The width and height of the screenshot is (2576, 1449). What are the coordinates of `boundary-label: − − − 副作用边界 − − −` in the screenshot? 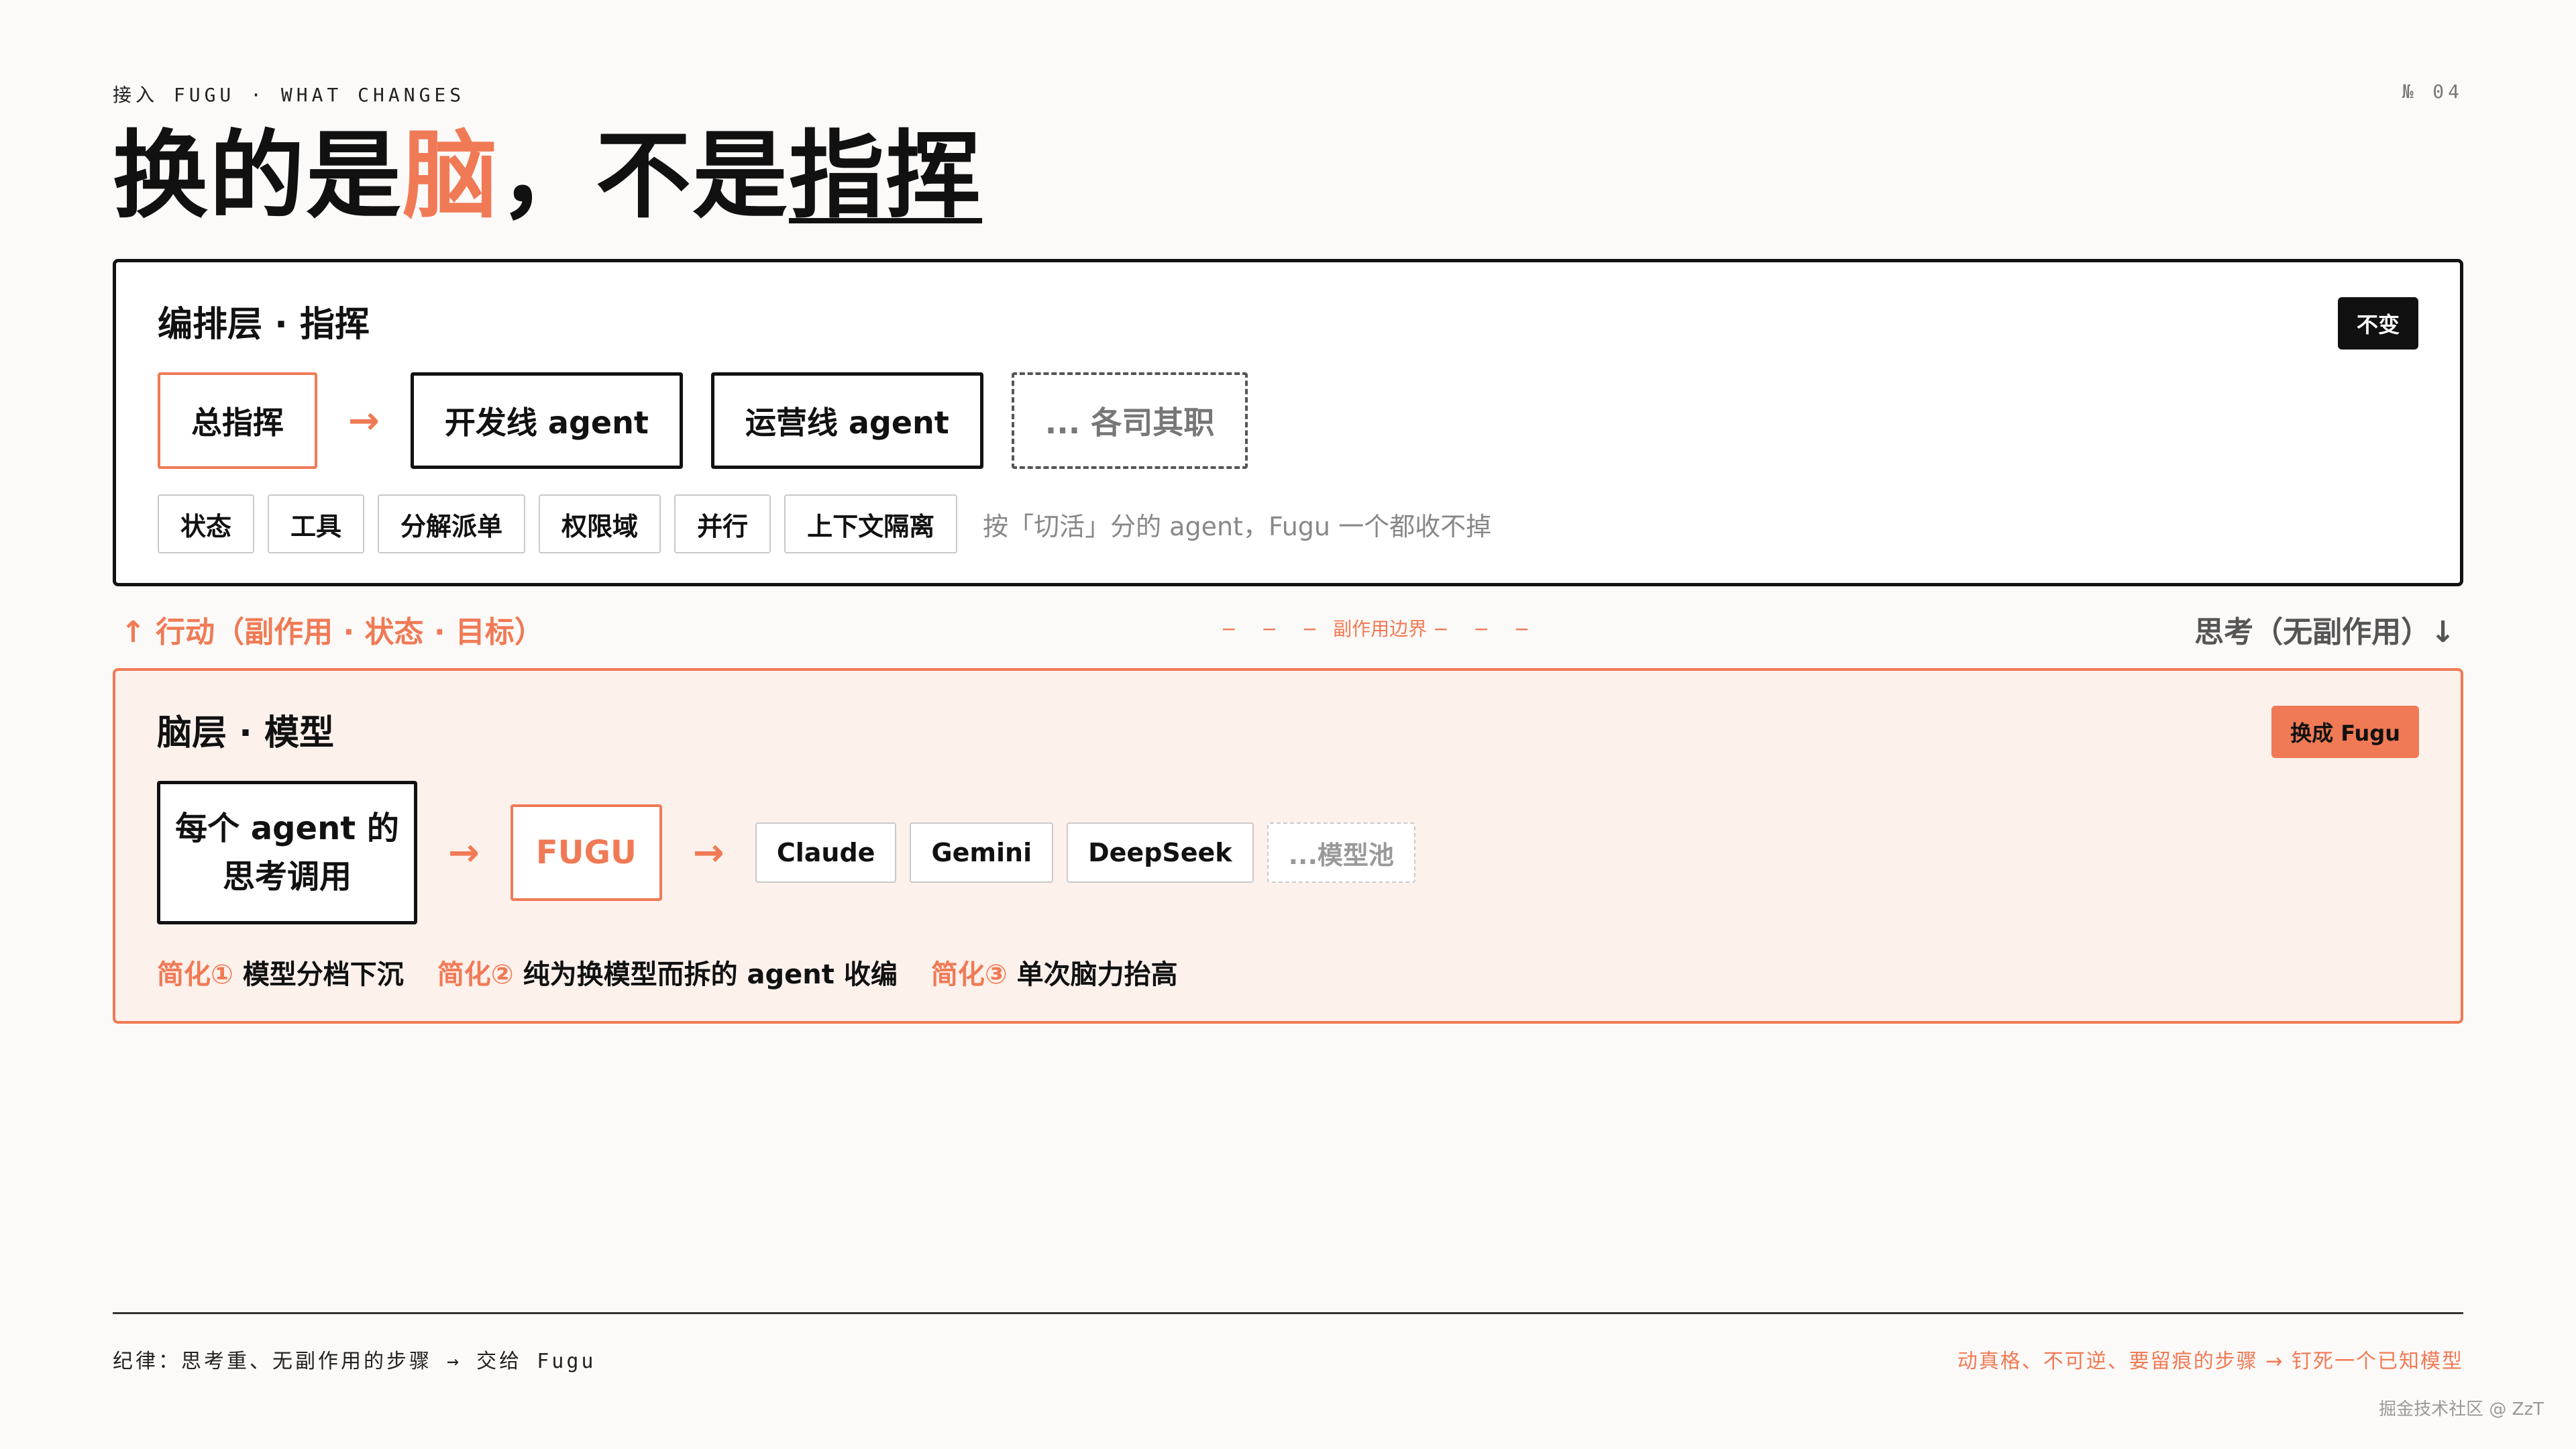 It's located at (1380, 627).